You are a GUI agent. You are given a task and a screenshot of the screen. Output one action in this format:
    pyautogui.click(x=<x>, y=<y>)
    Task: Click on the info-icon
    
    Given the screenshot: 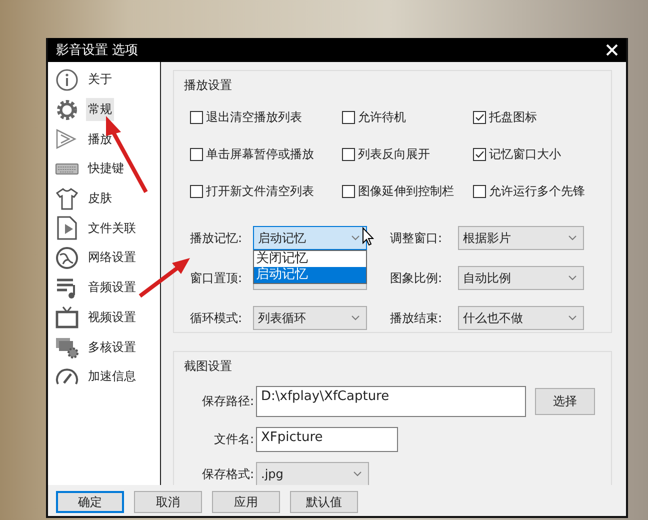 What is the action you would take?
    pyautogui.click(x=67, y=80)
    